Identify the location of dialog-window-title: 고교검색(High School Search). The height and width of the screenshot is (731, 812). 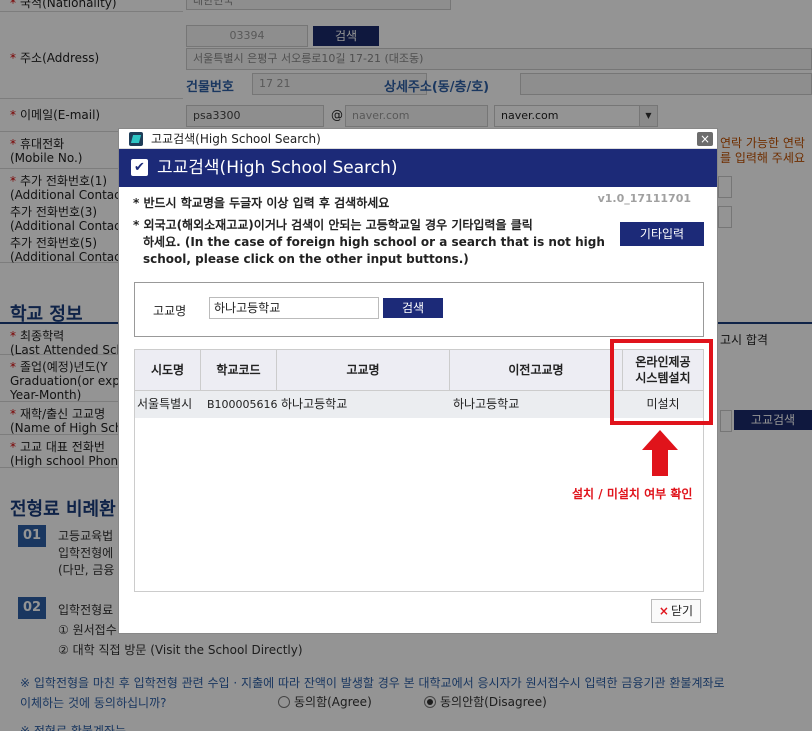
(236, 139).